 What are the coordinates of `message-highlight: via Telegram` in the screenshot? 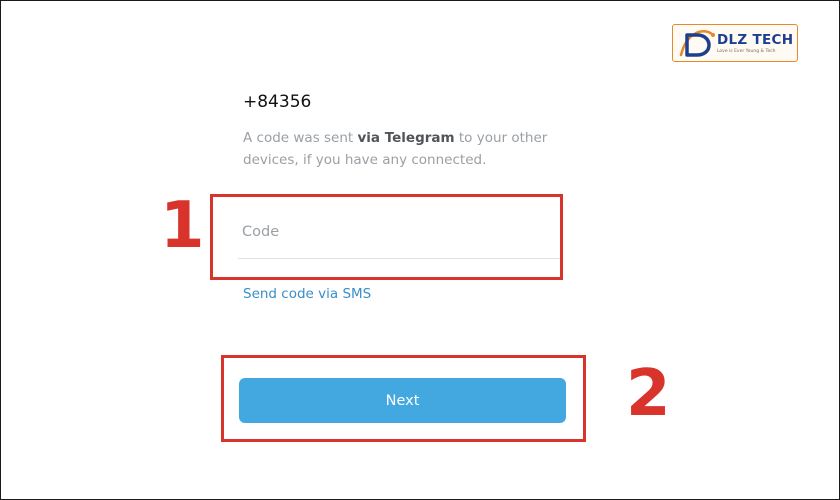 It's located at (406, 138).